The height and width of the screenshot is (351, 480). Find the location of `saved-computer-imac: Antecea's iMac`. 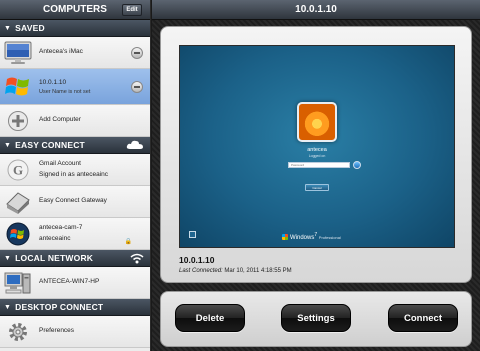

saved-computer-imac: Antecea's iMac is located at coordinates (75, 53).